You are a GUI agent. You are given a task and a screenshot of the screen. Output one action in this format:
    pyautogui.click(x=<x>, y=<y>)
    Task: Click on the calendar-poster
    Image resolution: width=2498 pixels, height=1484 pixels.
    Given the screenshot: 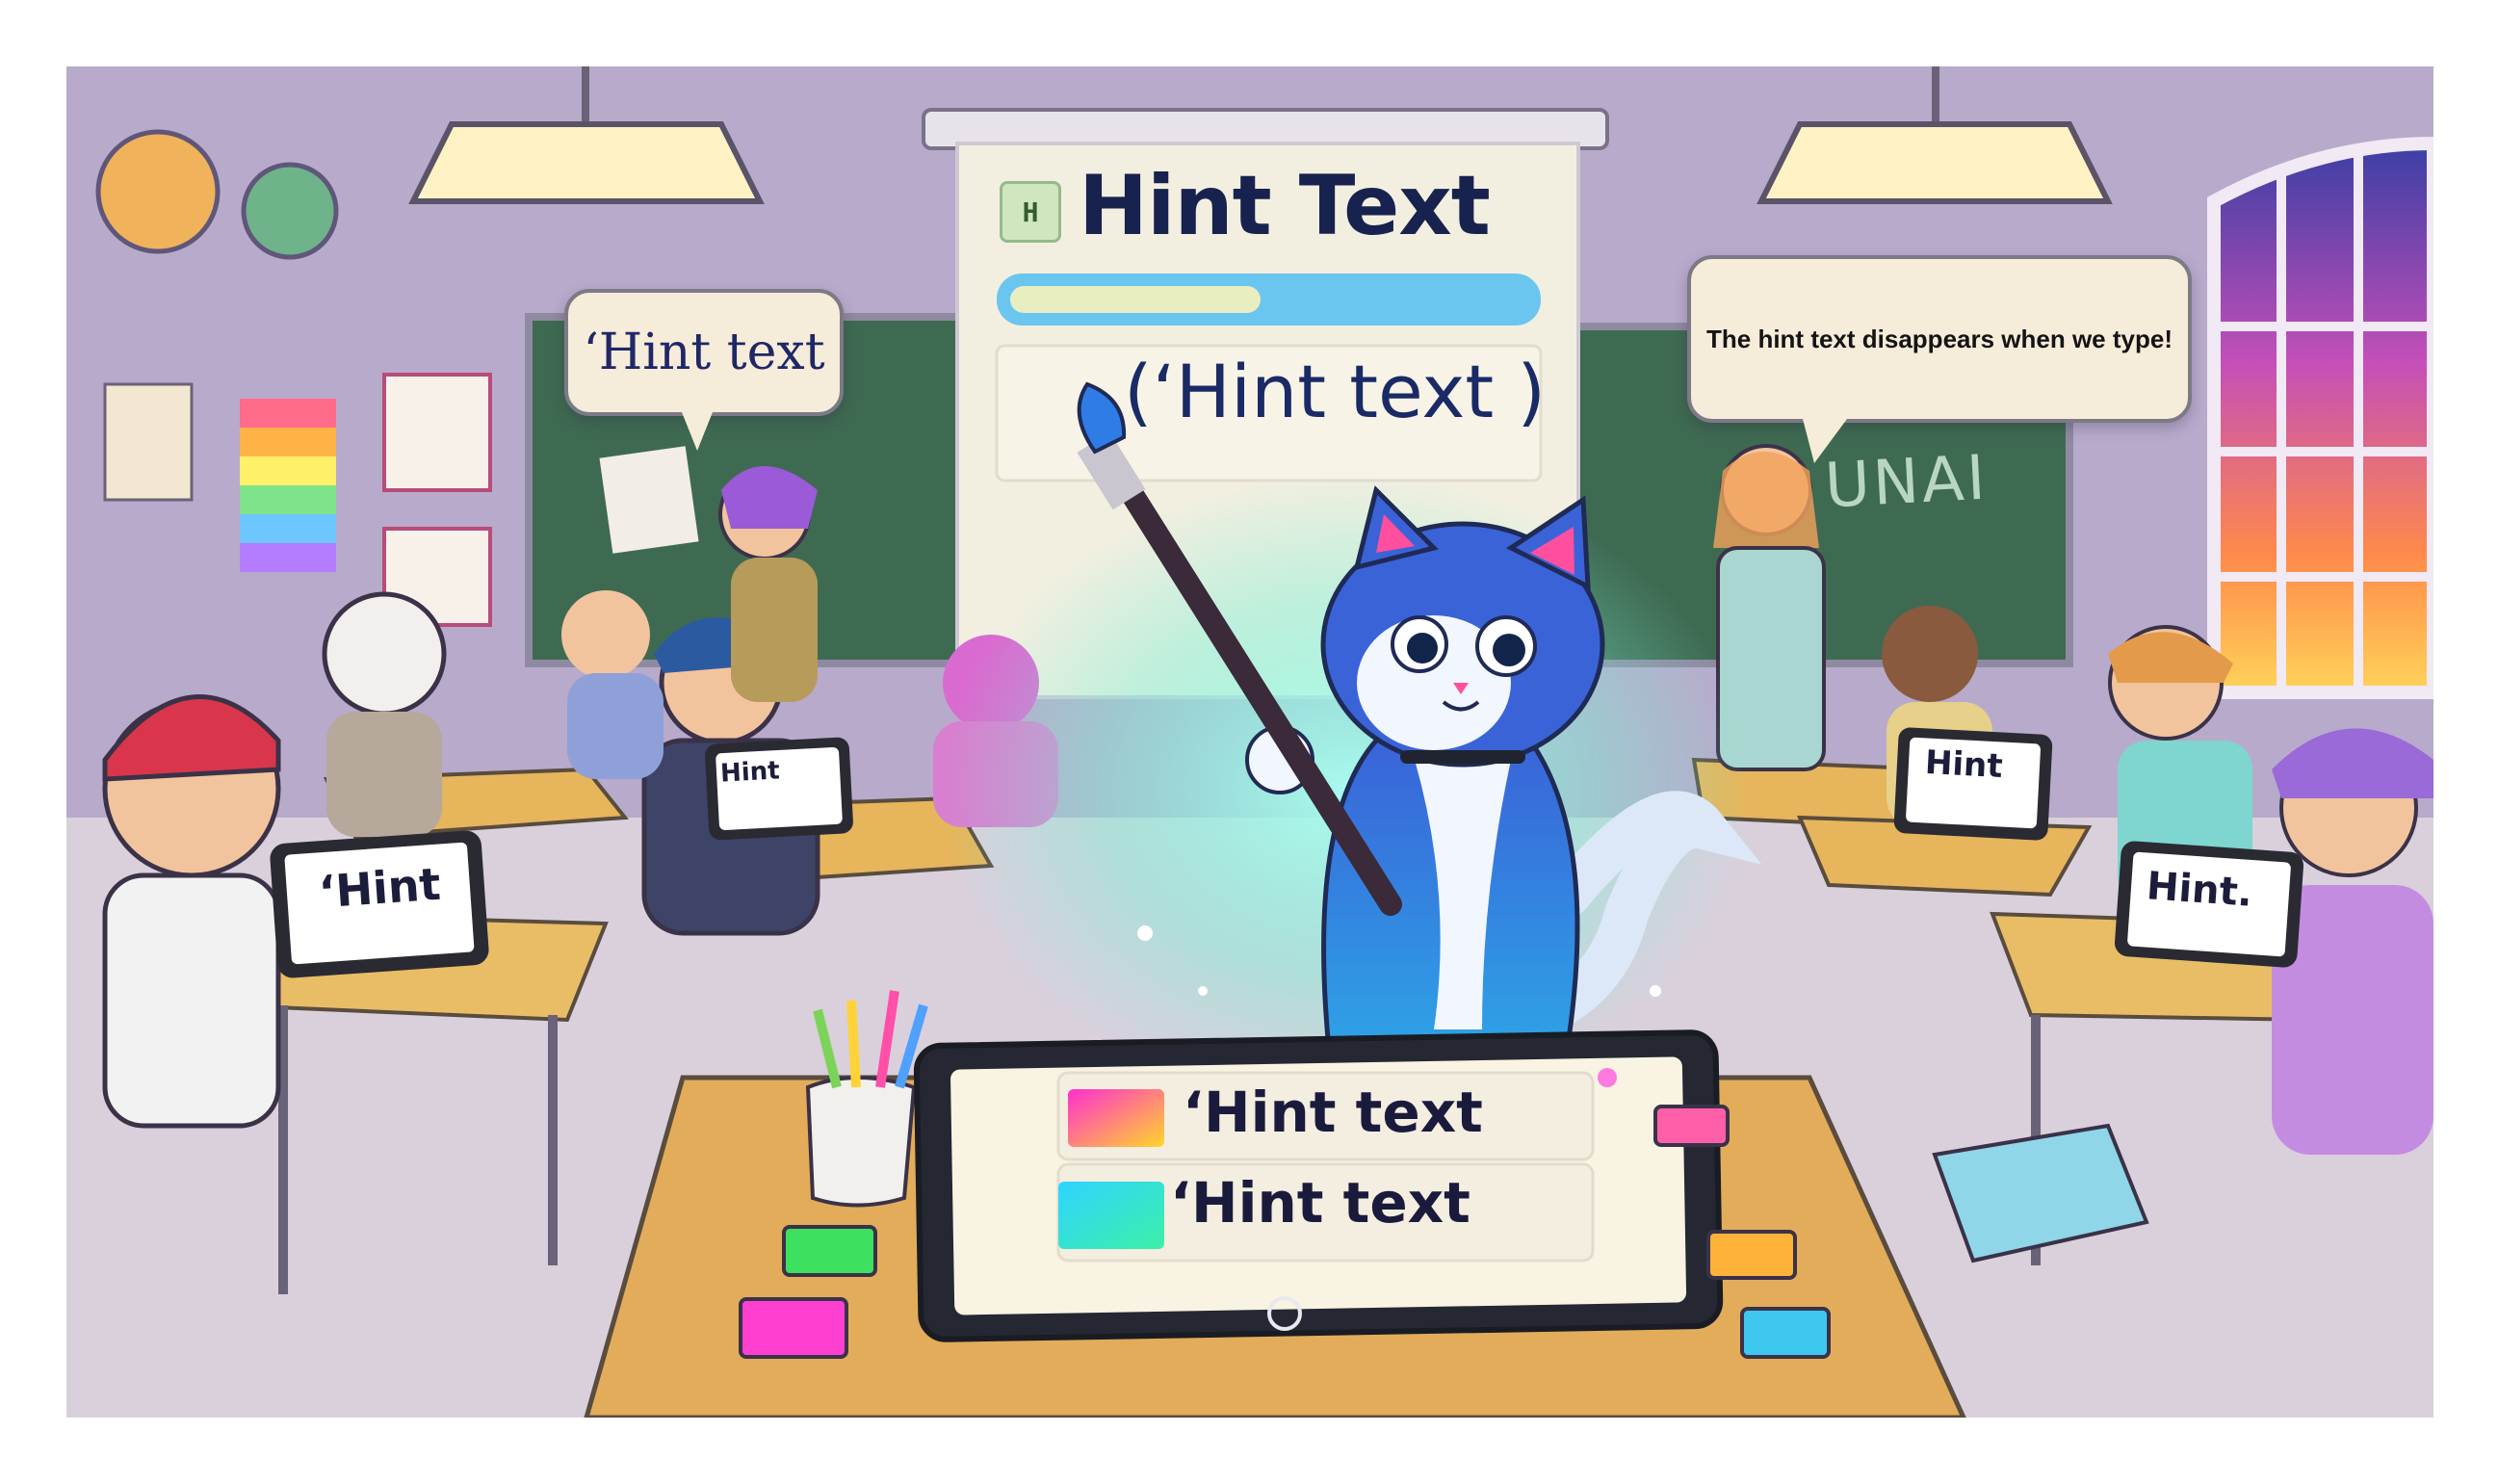 What is the action you would take?
    pyautogui.click(x=437, y=432)
    